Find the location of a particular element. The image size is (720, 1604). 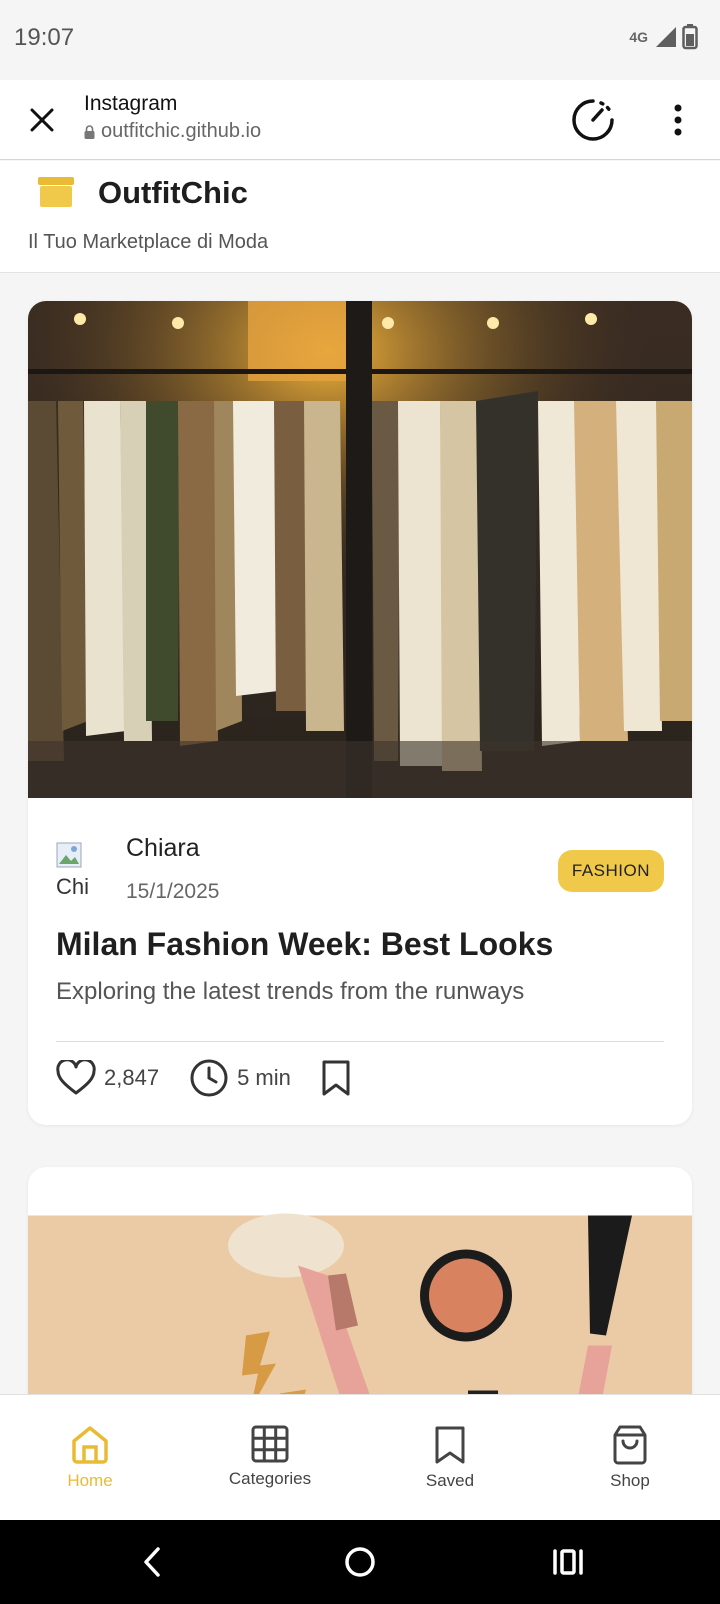

more-vertical-icon is located at coordinates (678, 120).